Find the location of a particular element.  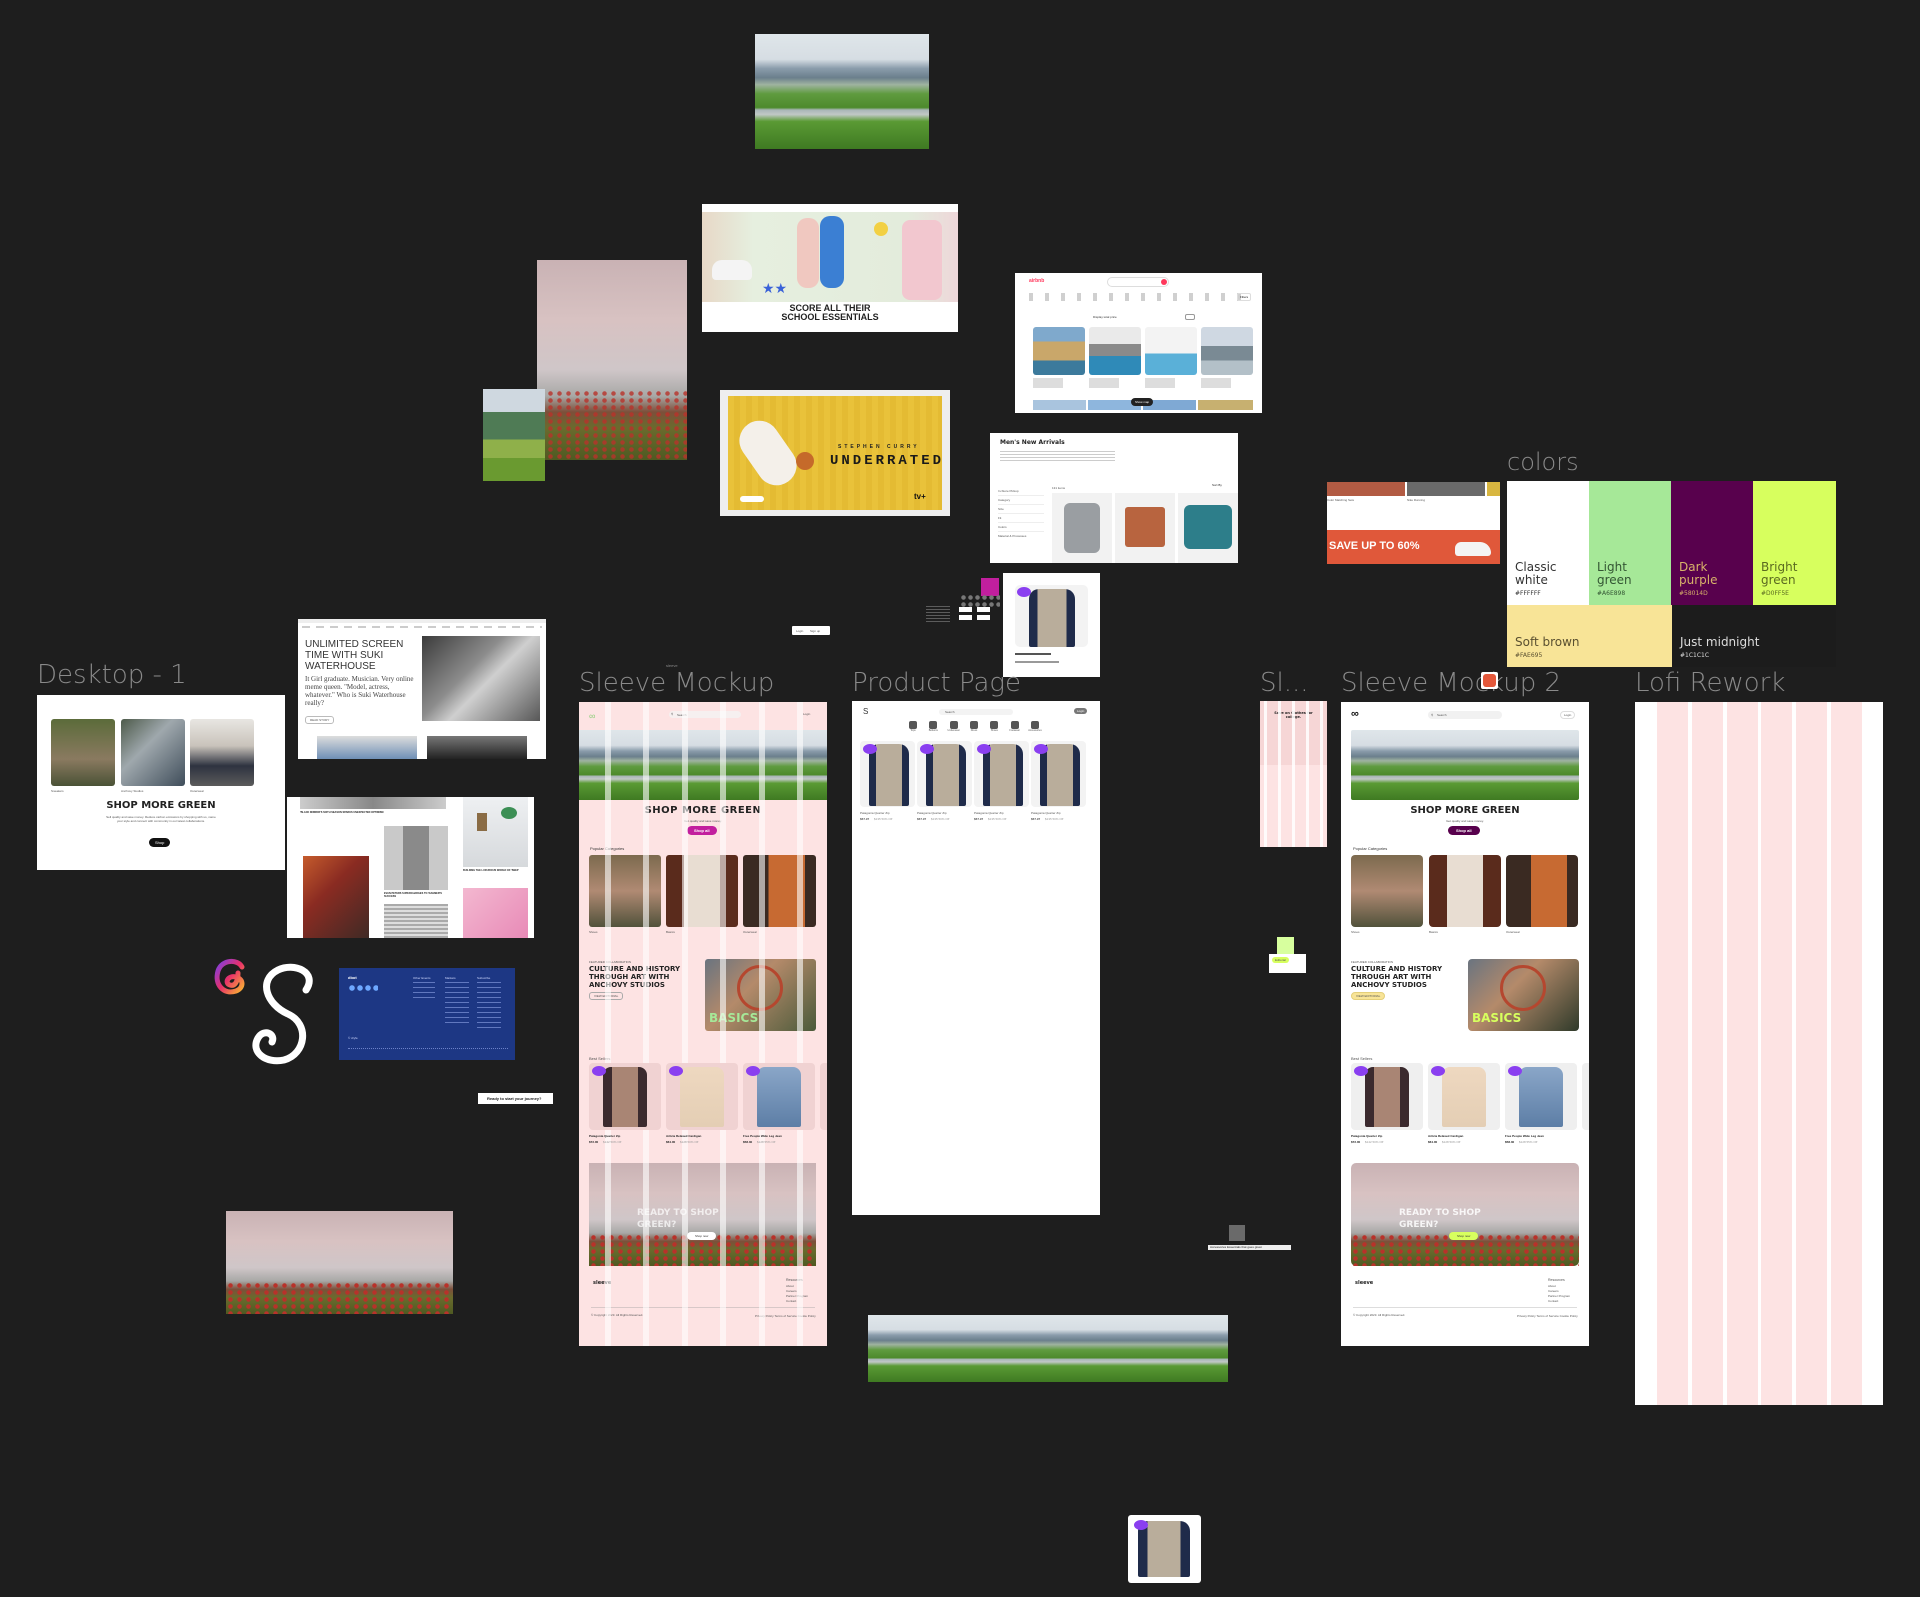

category-icon-row is located at coordinates (1137, 297).